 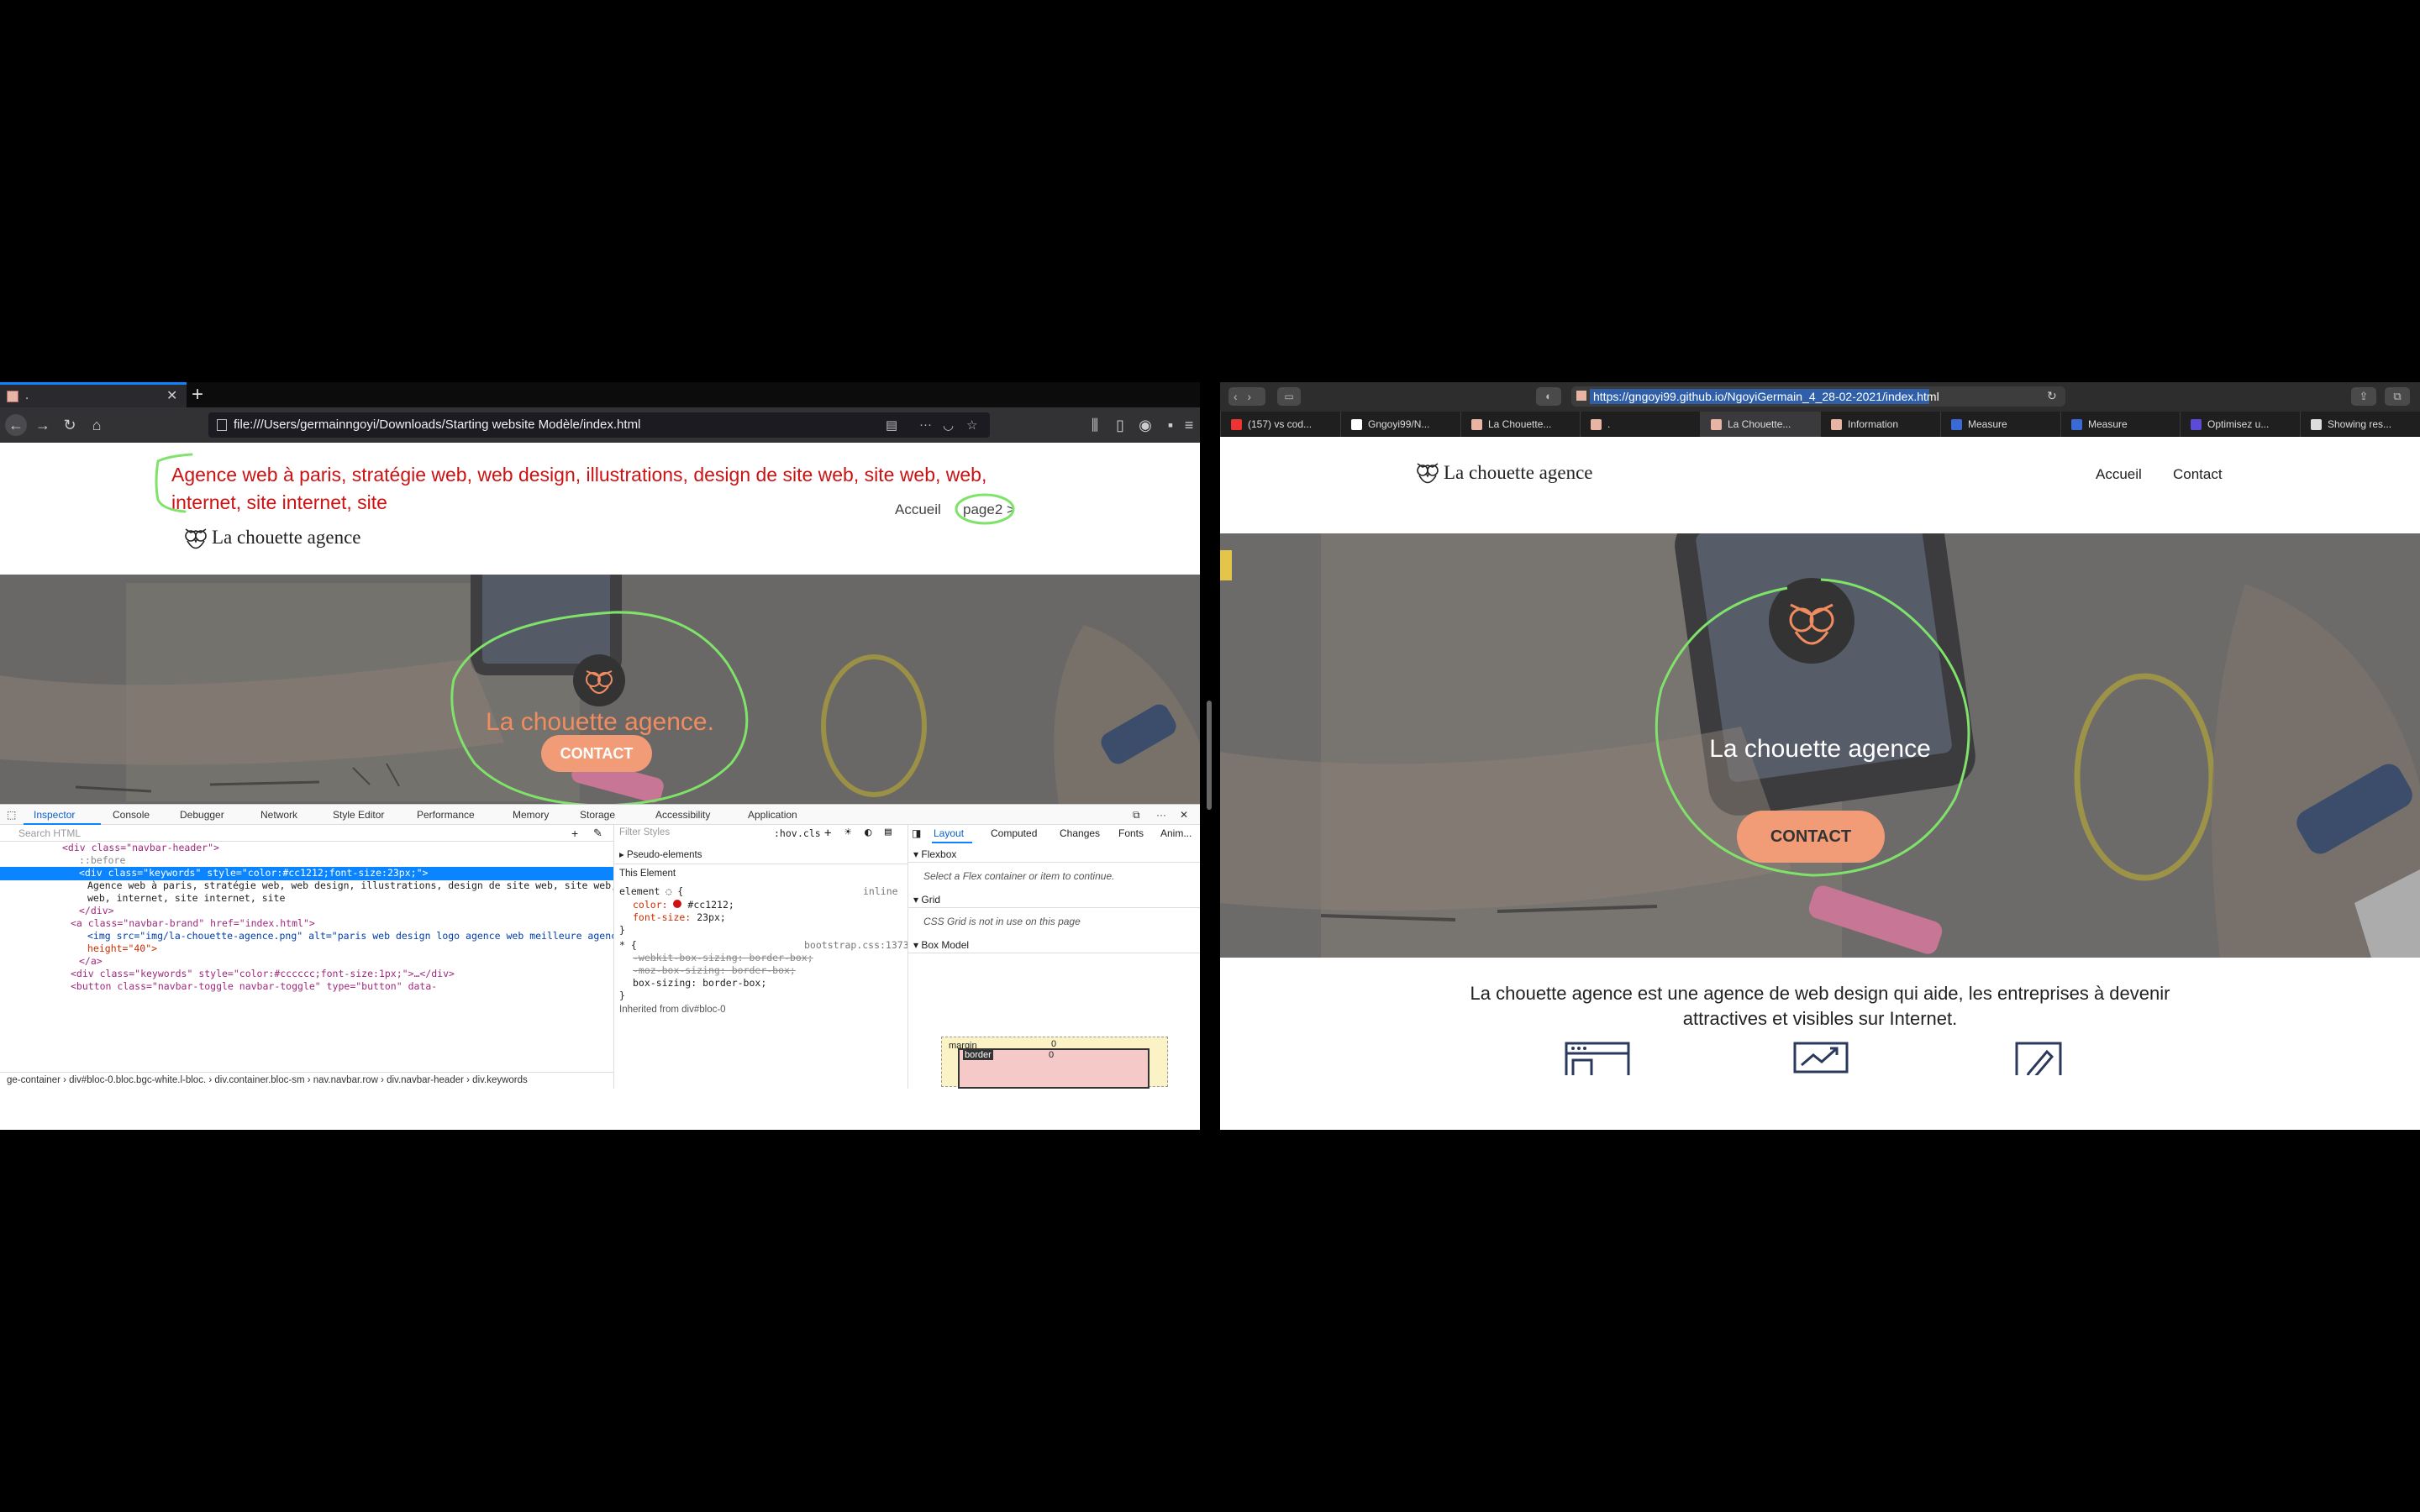 What do you see at coordinates (1120, 425) in the screenshot?
I see `sidebar-icon: ▯` at bounding box center [1120, 425].